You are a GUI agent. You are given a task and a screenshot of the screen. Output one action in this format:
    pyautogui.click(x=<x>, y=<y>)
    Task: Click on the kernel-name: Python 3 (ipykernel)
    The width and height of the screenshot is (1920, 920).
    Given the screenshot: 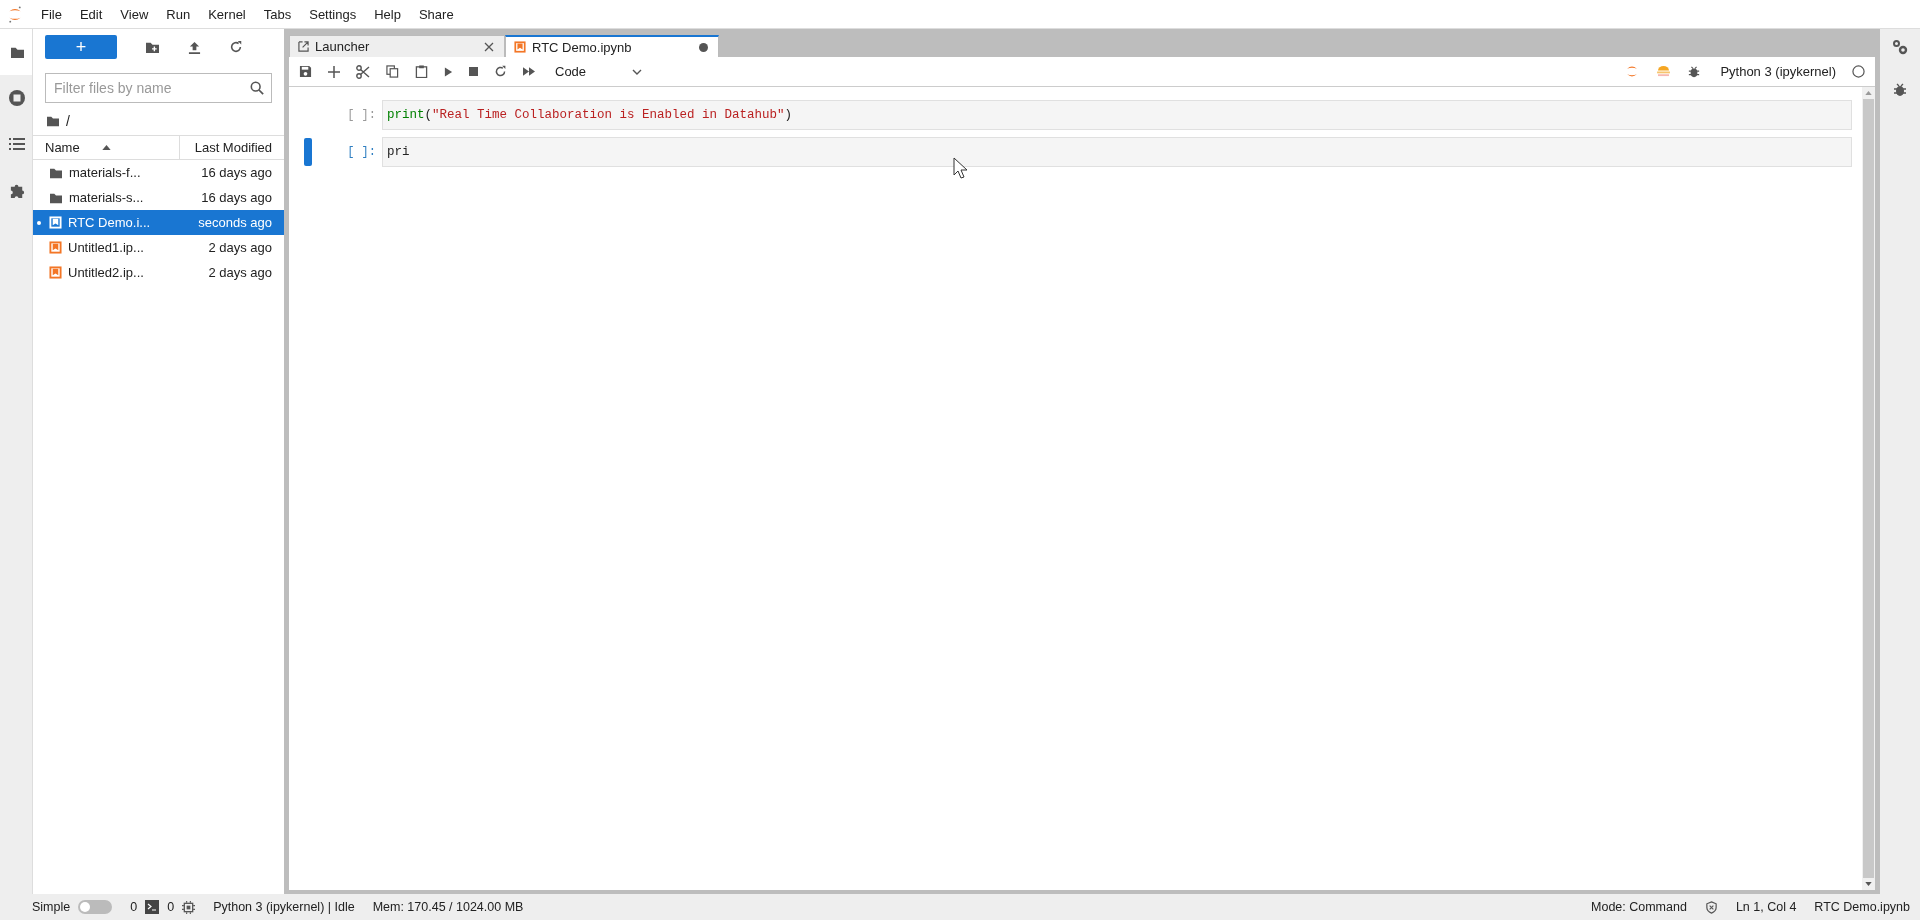 What is the action you would take?
    pyautogui.click(x=1778, y=71)
    